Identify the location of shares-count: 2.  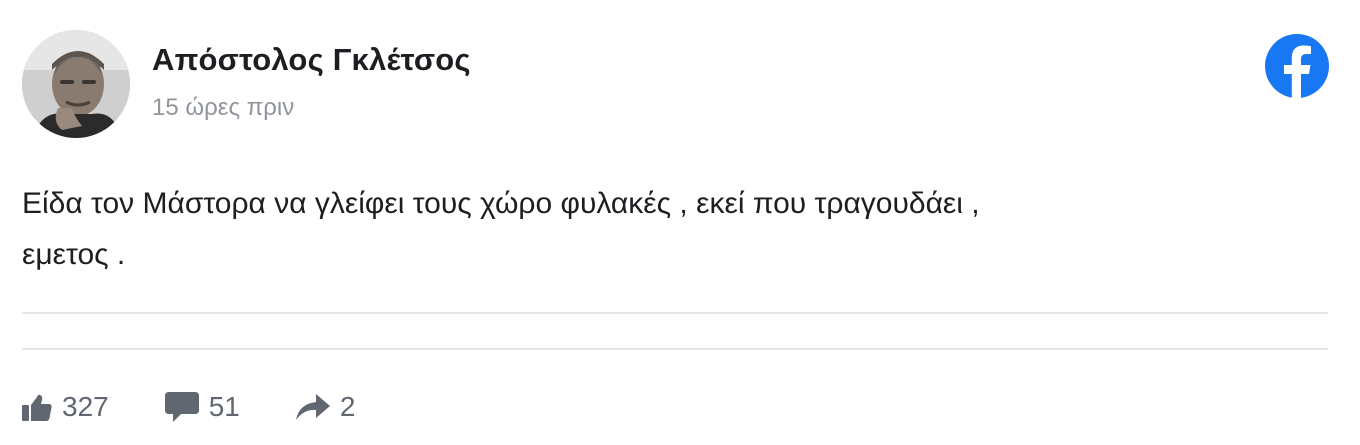
(347, 406).